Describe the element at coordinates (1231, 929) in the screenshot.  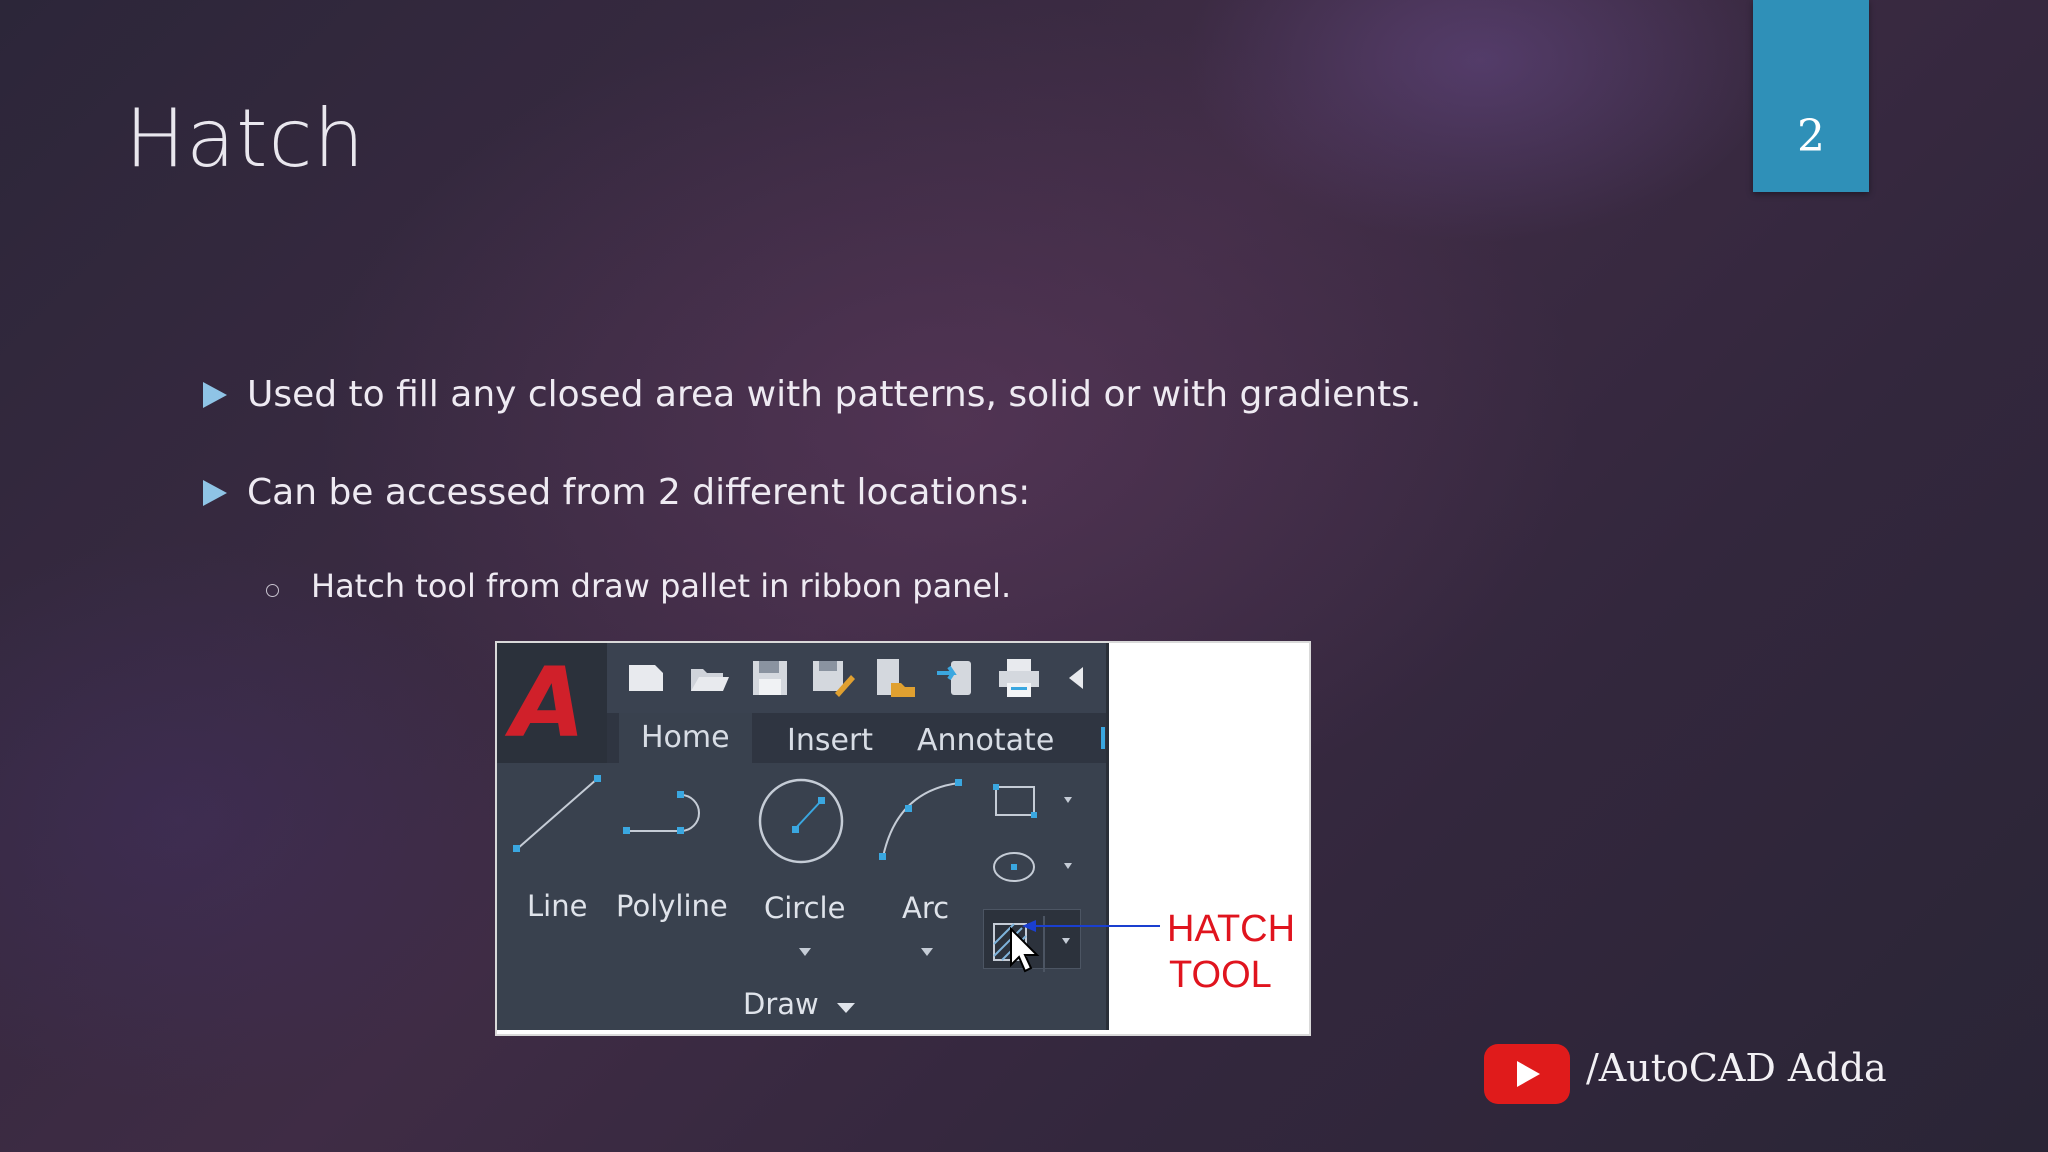
I see `annotation-line-1: HATCH` at that location.